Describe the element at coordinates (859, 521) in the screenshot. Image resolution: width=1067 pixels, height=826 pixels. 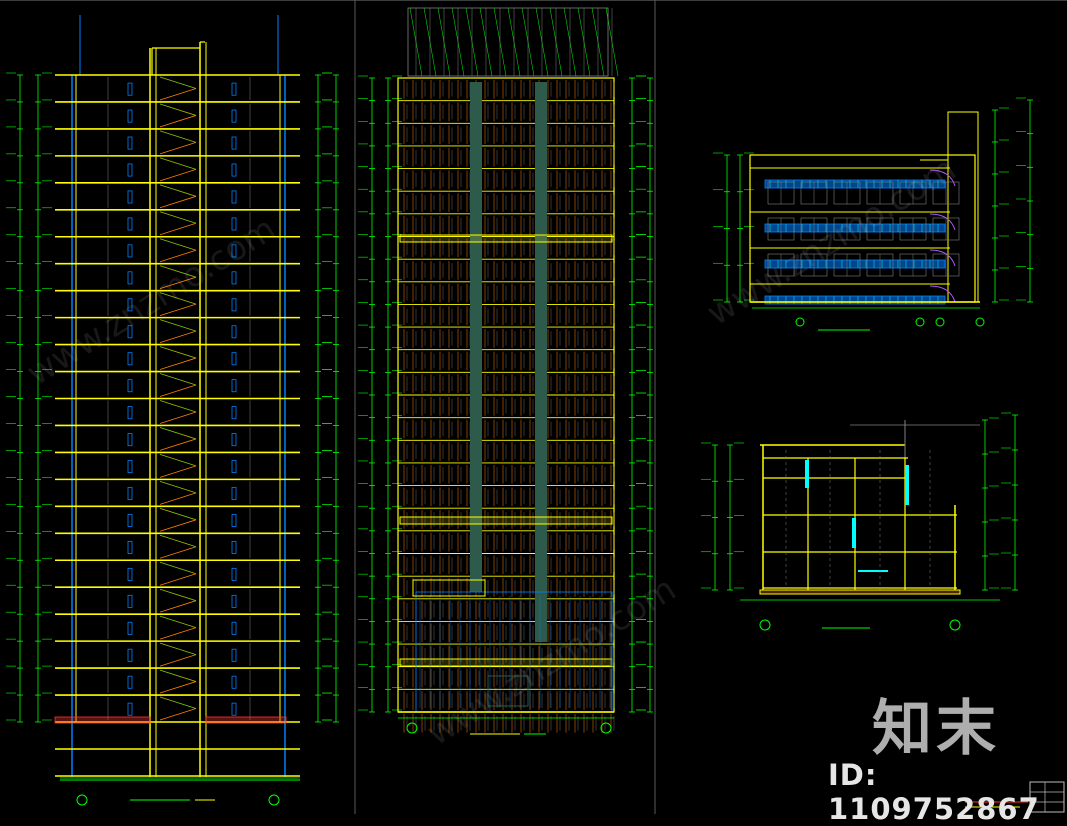
I see `podium-section-drawing` at that location.